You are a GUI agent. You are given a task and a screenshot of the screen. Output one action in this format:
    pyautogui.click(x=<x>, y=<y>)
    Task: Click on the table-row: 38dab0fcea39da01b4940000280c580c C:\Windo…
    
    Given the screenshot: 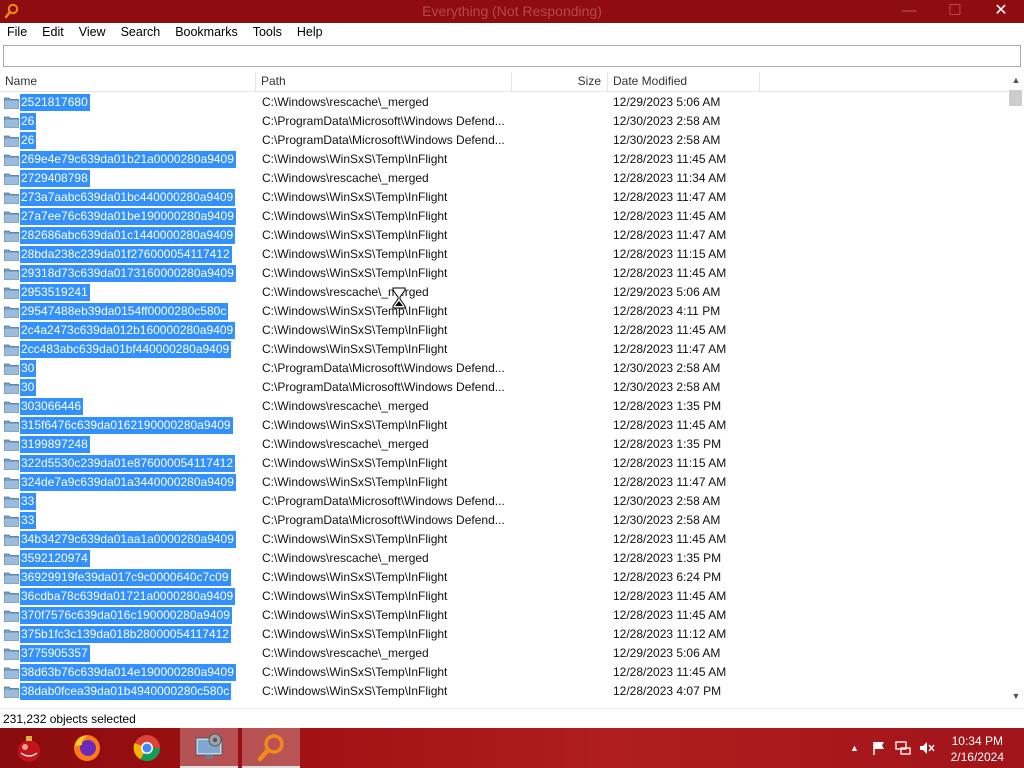 What is the action you would take?
    pyautogui.click(x=504, y=691)
    